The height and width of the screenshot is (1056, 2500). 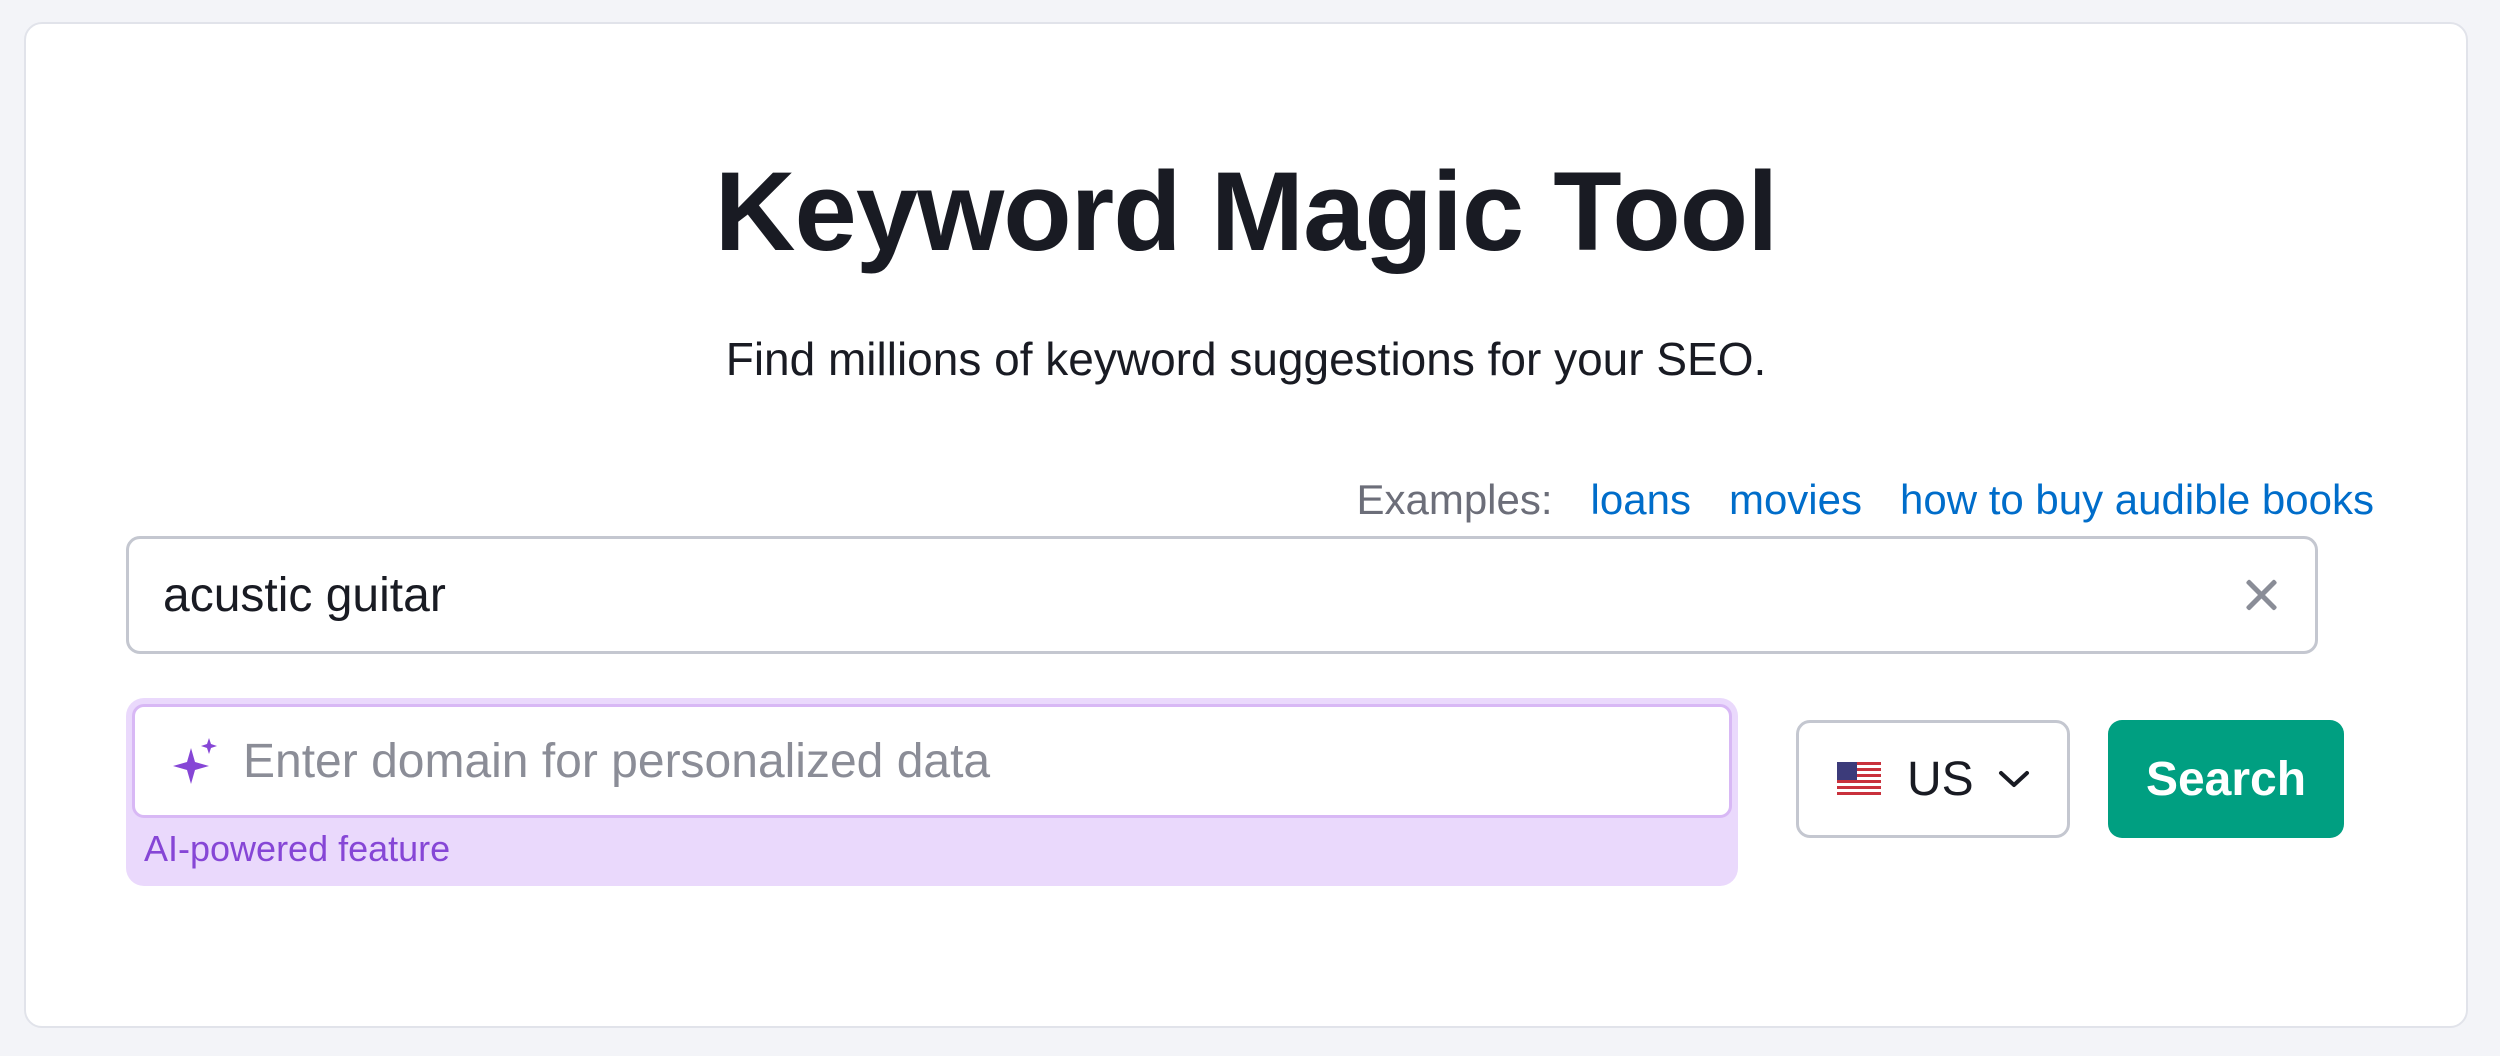 What do you see at coordinates (1641, 500) in the screenshot?
I see `example-link-loans: loans` at bounding box center [1641, 500].